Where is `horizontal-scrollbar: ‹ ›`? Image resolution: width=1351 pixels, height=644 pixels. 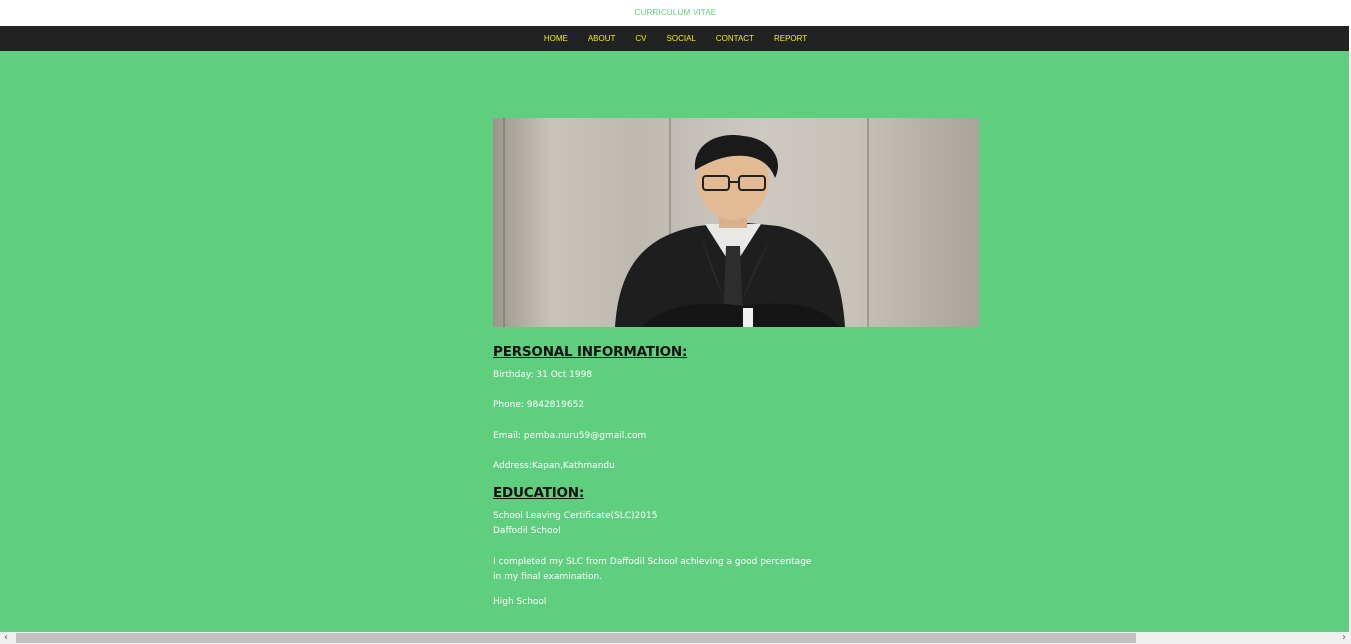
horizontal-scrollbar: ‹ › is located at coordinates (675, 638).